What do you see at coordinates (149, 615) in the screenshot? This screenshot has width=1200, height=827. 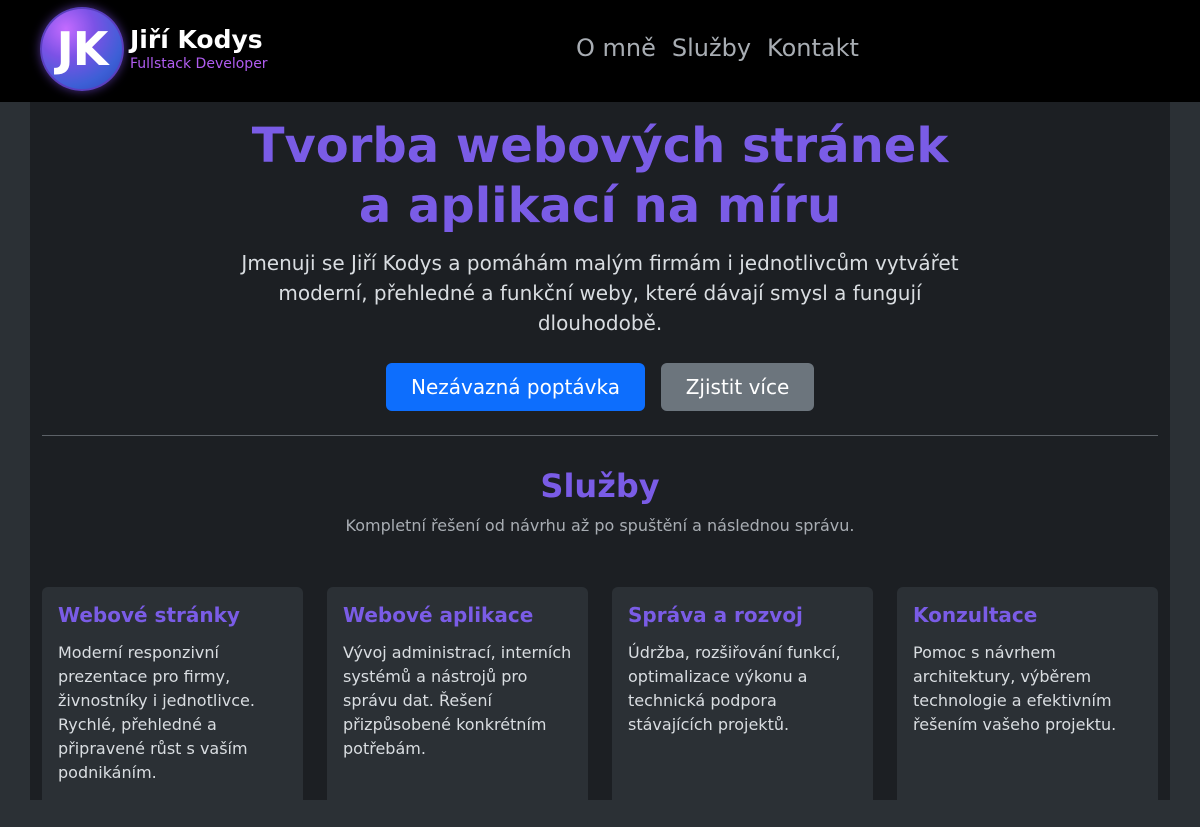 I see `service-card-title: Webové stránky` at bounding box center [149, 615].